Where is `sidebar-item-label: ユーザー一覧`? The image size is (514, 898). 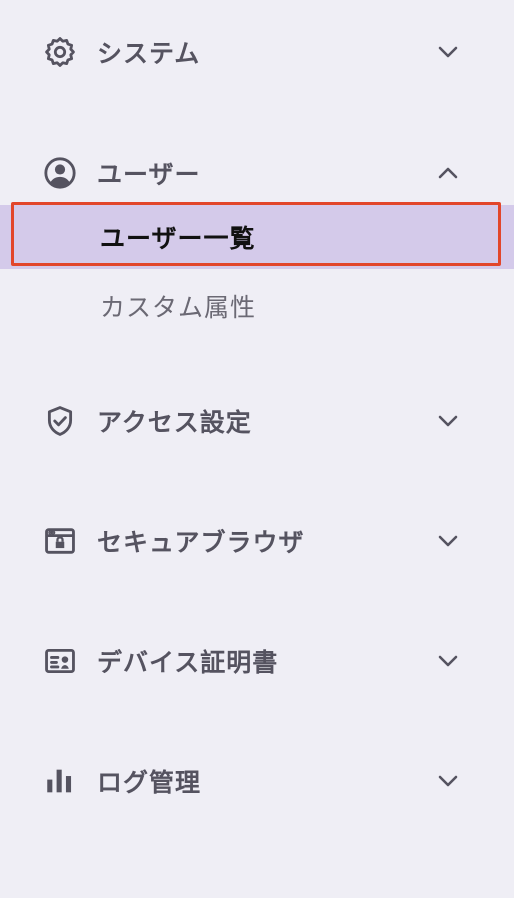
sidebar-item-label: ユーザー一覧 is located at coordinates (178, 238).